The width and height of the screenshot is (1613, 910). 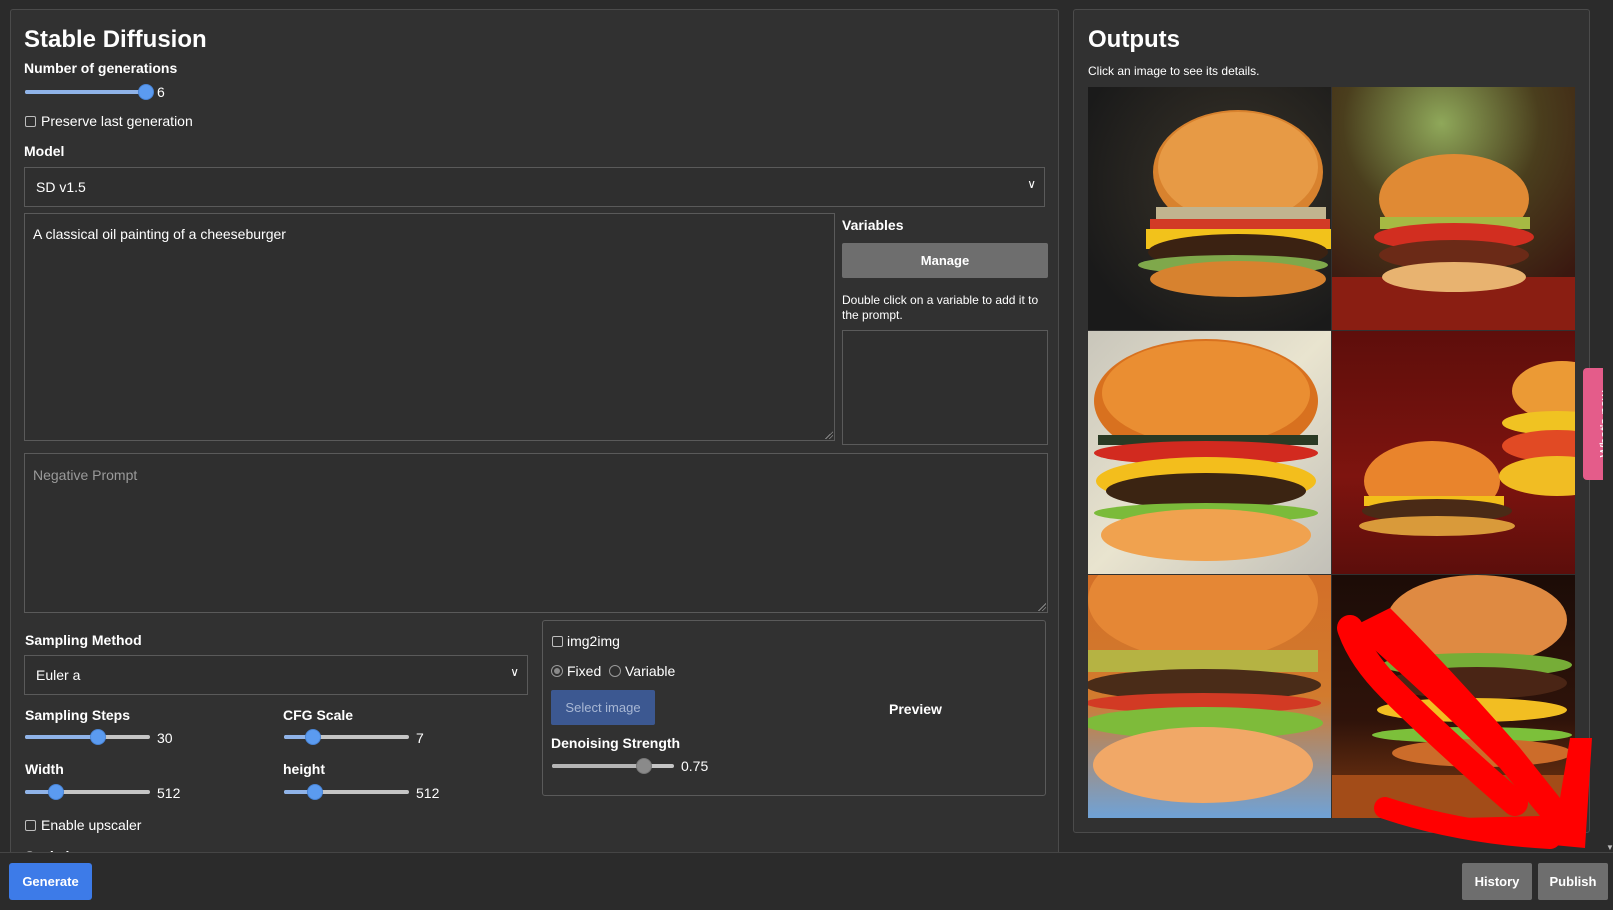 I want to click on img2img-label: img2img, so click(x=593, y=641).